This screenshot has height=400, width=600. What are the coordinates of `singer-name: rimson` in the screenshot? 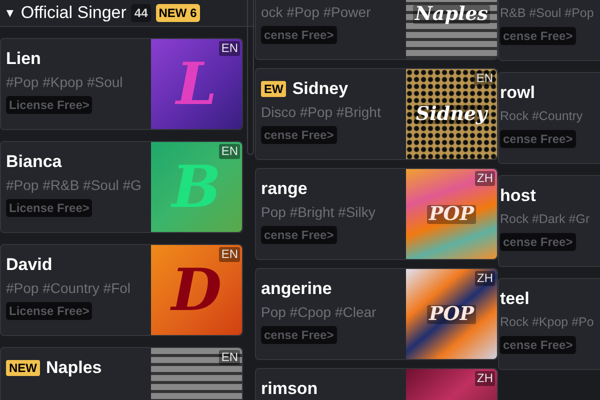 It's located at (289, 389).